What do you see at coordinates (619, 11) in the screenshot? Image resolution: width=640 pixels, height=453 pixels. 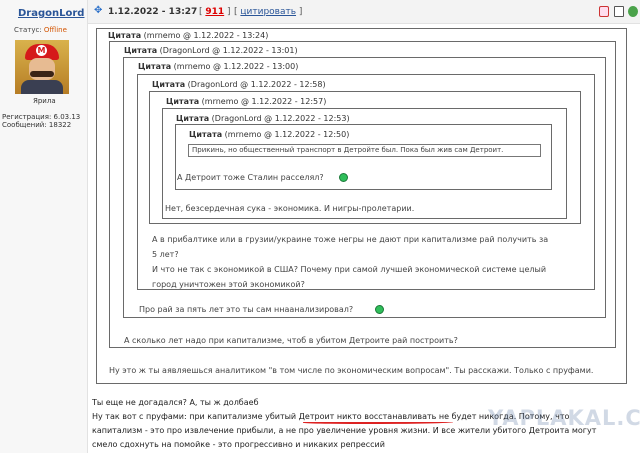 I see `edit-icon` at bounding box center [619, 11].